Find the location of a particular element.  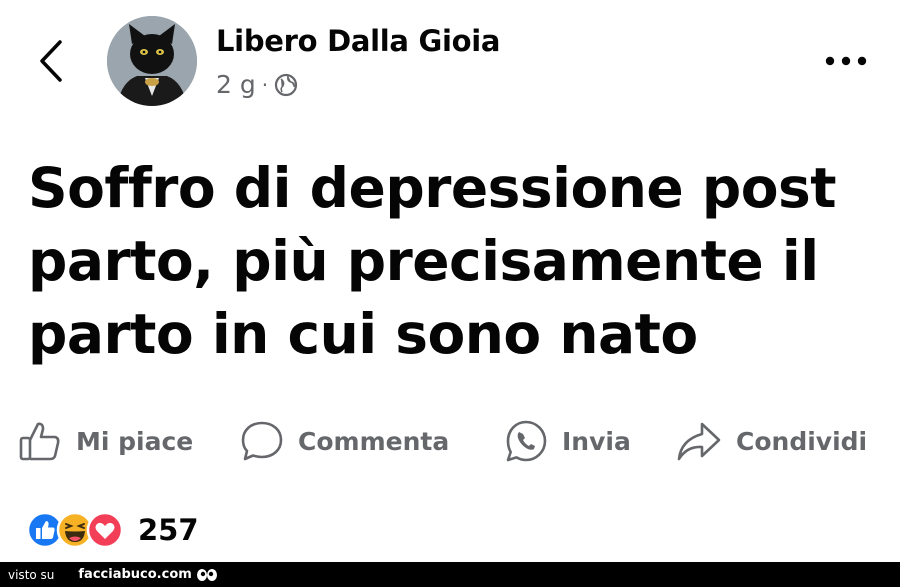

reaction-count: 257 is located at coordinates (168, 530).